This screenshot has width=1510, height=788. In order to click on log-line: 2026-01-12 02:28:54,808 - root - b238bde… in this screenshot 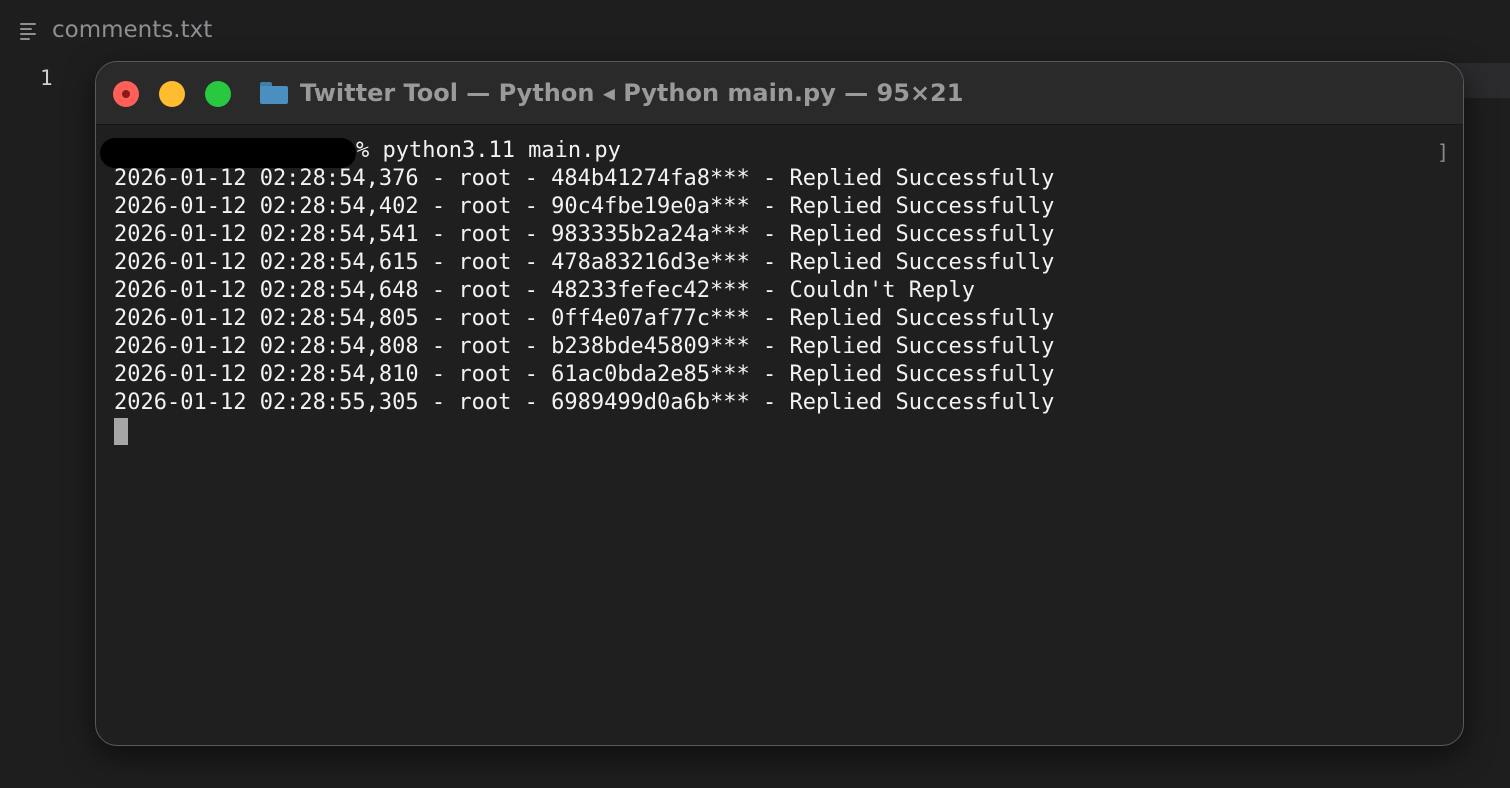, I will do `click(584, 346)`.